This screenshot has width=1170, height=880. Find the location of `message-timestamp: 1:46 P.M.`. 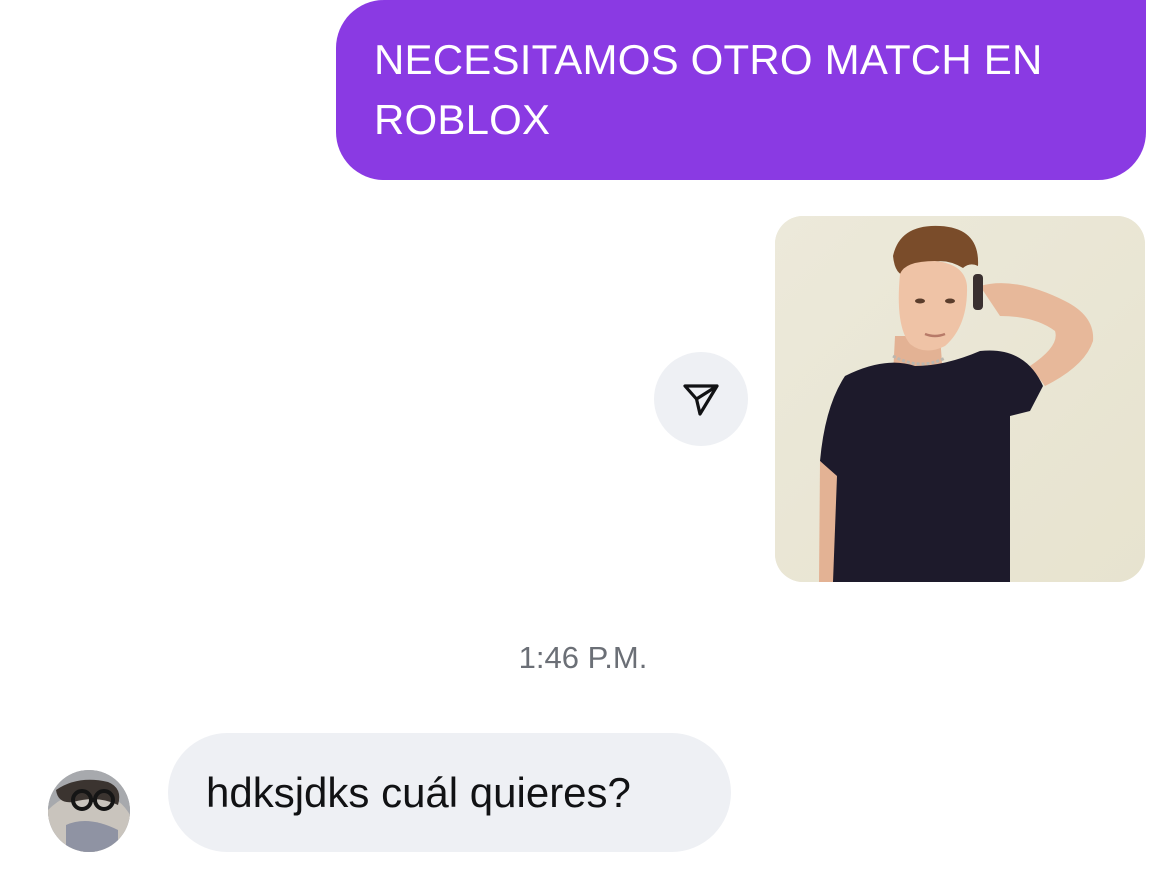

message-timestamp: 1:46 P.M. is located at coordinates (583, 657).